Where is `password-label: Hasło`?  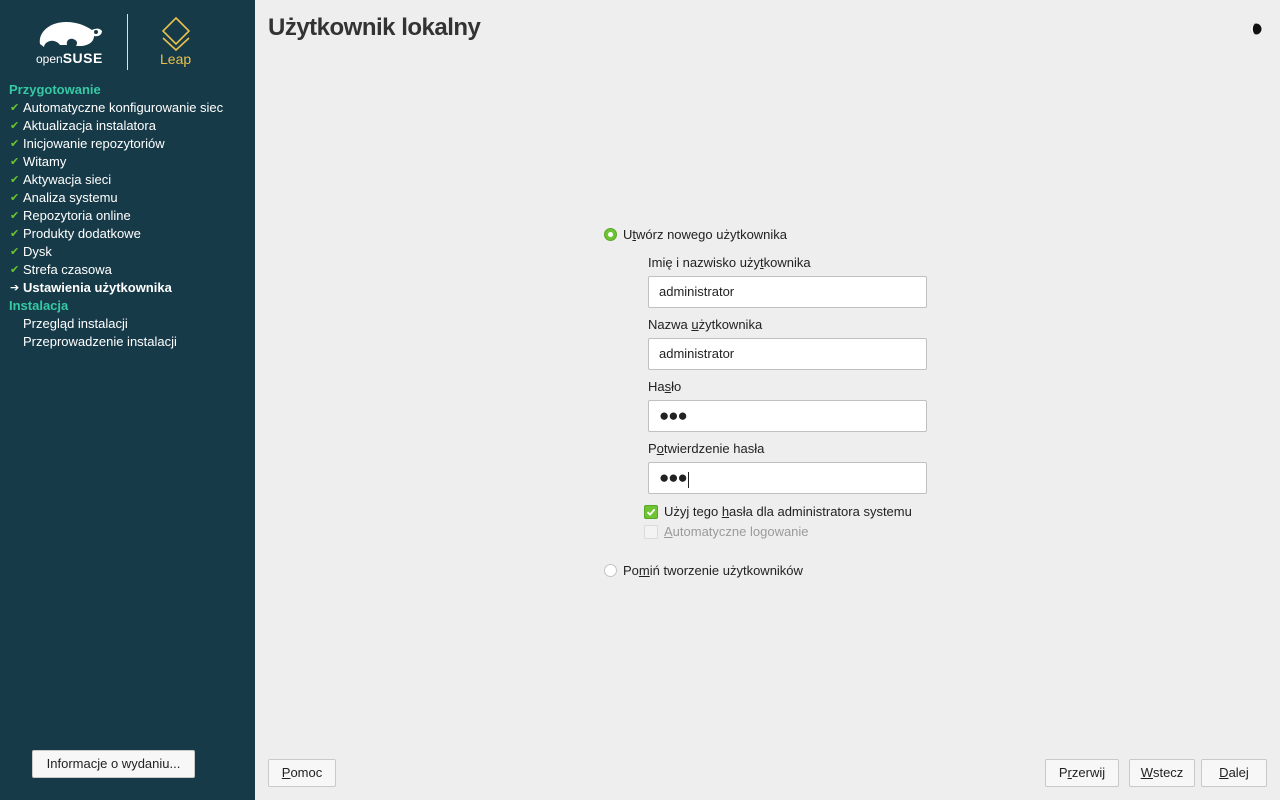
password-label: Hasło is located at coordinates (665, 386).